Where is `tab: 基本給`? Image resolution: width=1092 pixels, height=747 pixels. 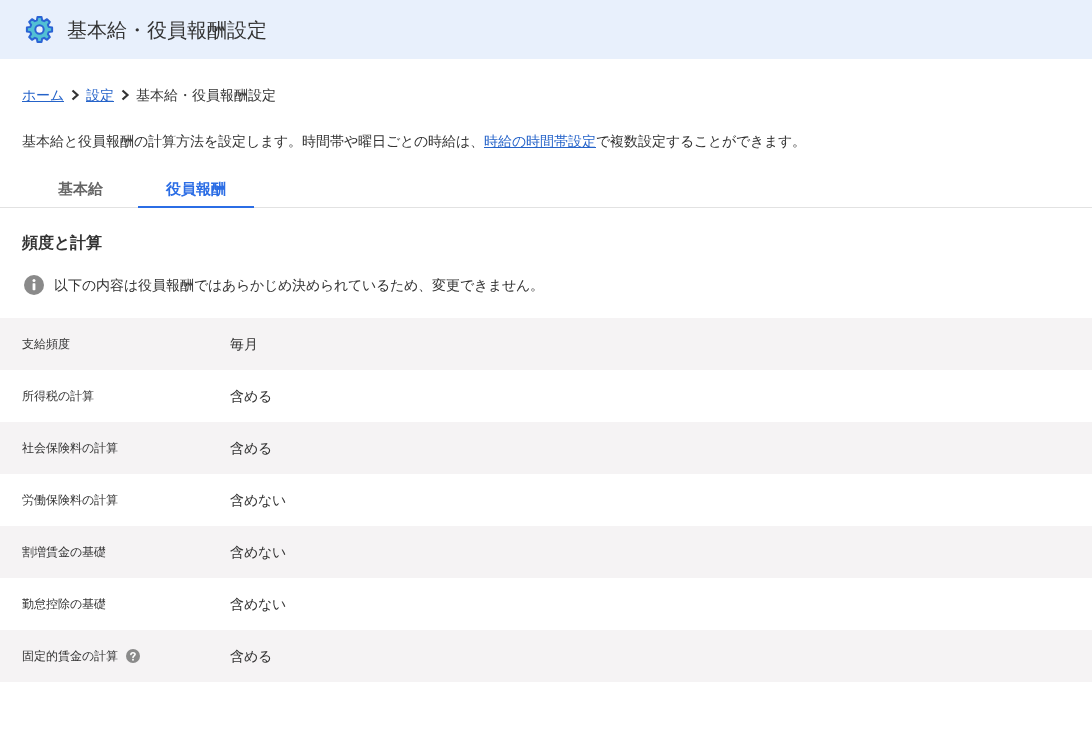
tab: 基本給 is located at coordinates (80, 190).